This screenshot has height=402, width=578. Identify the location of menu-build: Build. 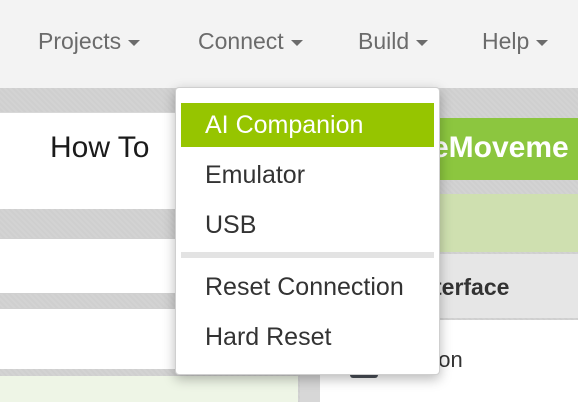
(393, 41).